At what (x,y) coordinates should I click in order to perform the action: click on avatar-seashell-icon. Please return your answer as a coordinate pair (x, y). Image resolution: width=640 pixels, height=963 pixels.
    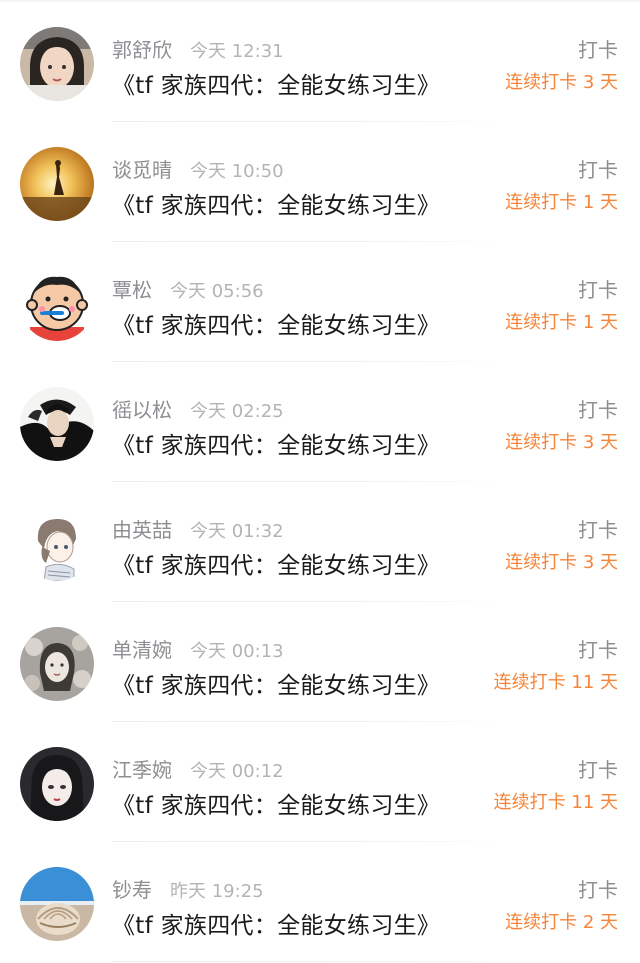
    Looking at the image, I should click on (57, 904).